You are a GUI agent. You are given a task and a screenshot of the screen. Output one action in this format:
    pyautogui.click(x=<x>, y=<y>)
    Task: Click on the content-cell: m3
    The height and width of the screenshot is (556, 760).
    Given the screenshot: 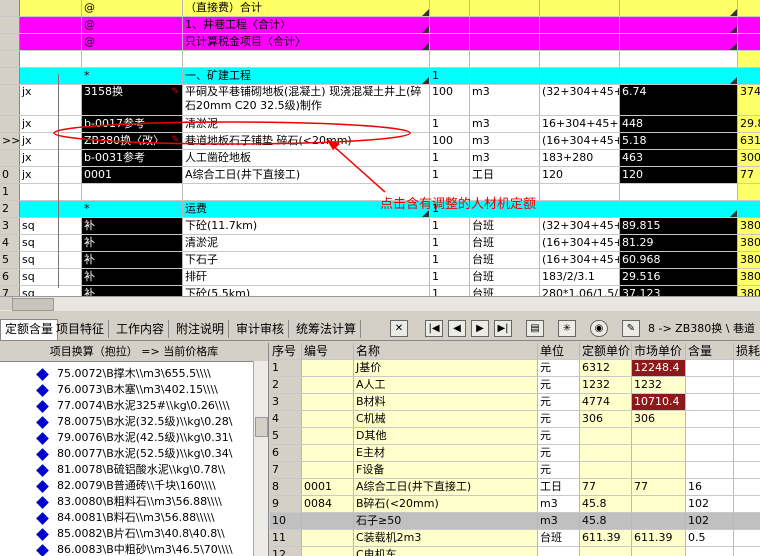 What is the action you would take?
    pyautogui.click(x=559, y=504)
    